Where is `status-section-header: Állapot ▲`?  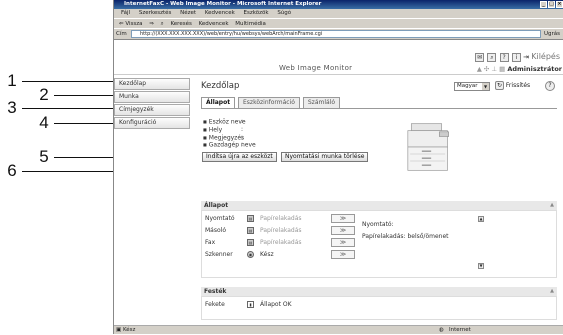 status-section-header: Állapot ▲ is located at coordinates (379, 205).